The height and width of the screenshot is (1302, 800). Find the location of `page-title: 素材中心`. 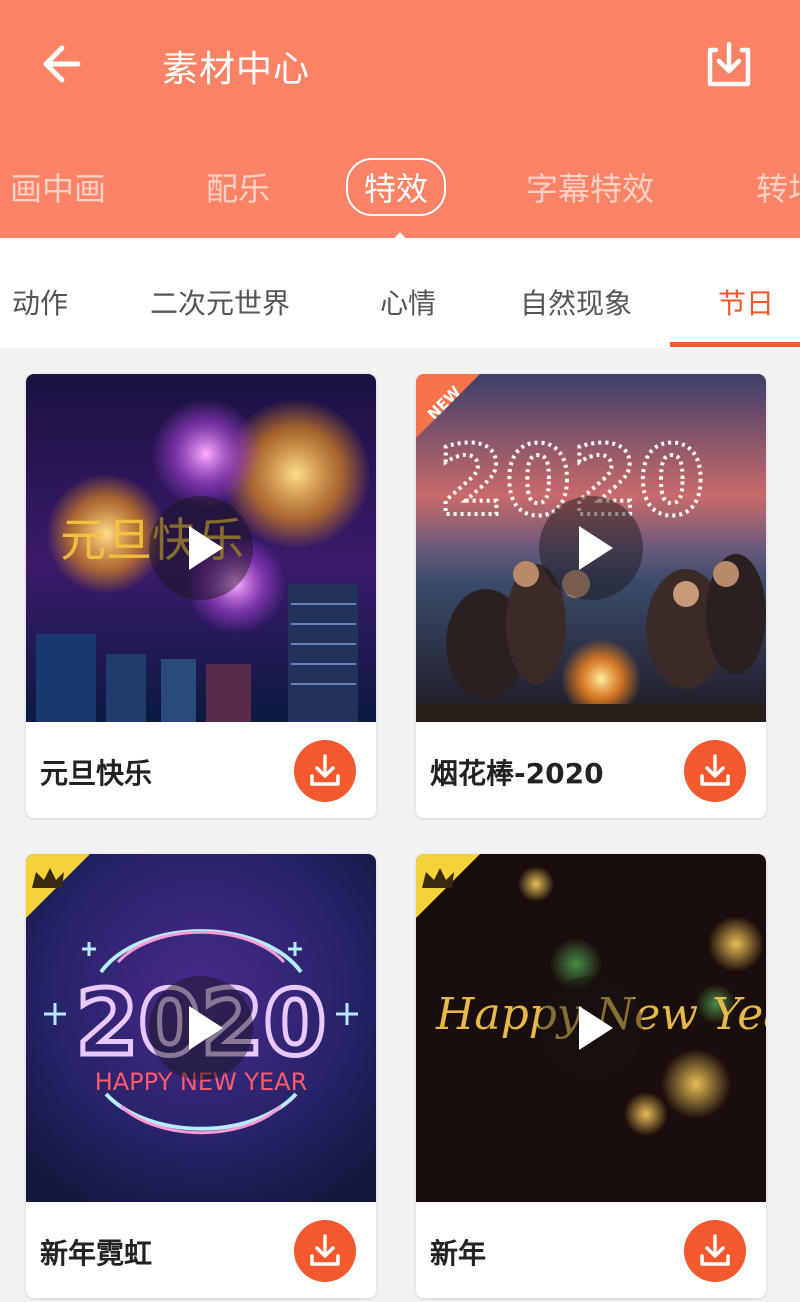

page-title: 素材中心 is located at coordinates (236, 69).